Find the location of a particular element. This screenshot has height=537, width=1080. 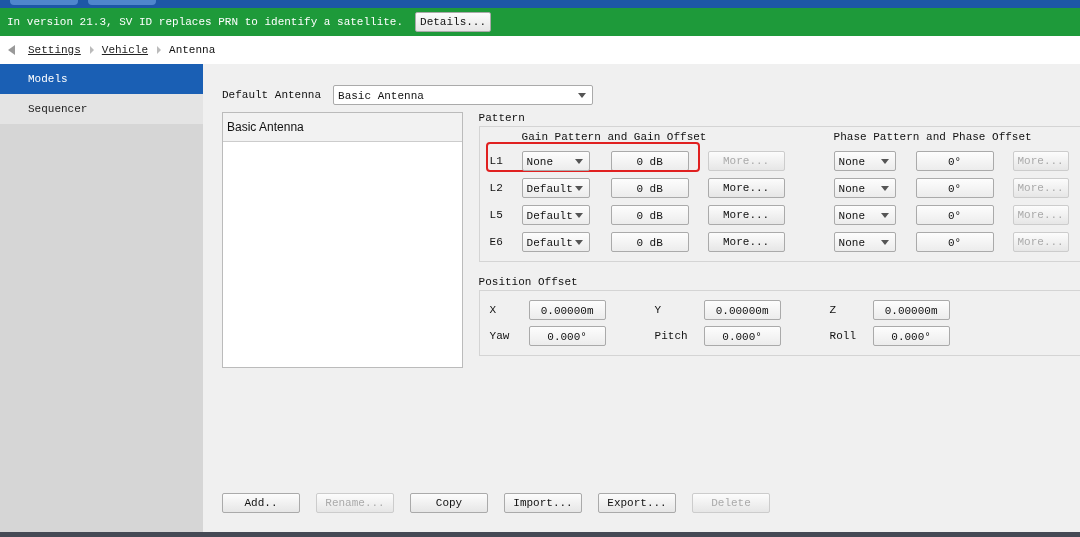

axis-label: Roll is located at coordinates (843, 336).